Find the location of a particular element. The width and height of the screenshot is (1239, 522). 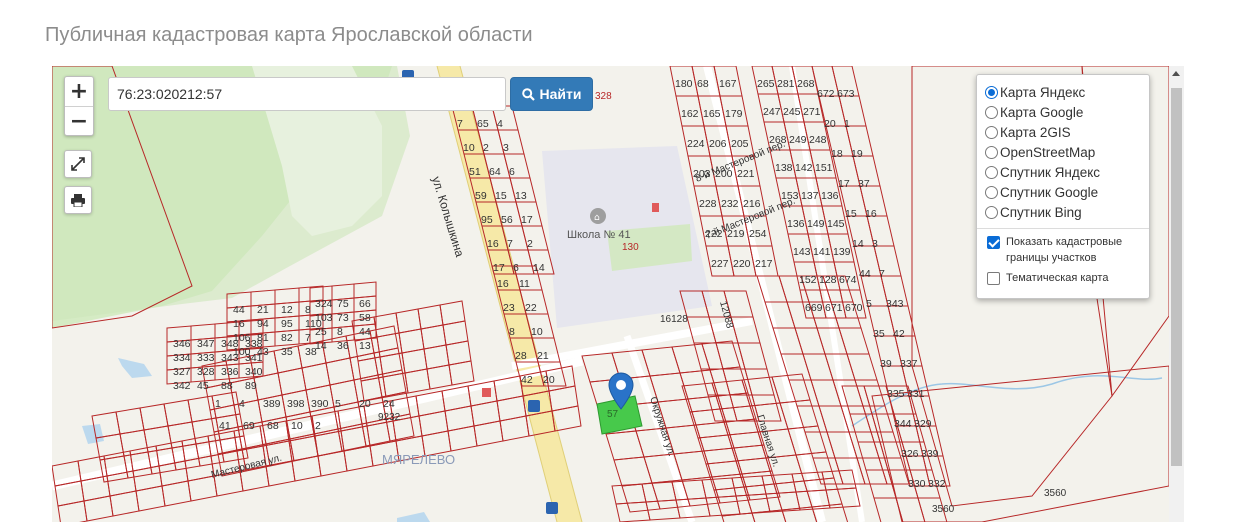

parcel-number: 42 is located at coordinates (899, 334).